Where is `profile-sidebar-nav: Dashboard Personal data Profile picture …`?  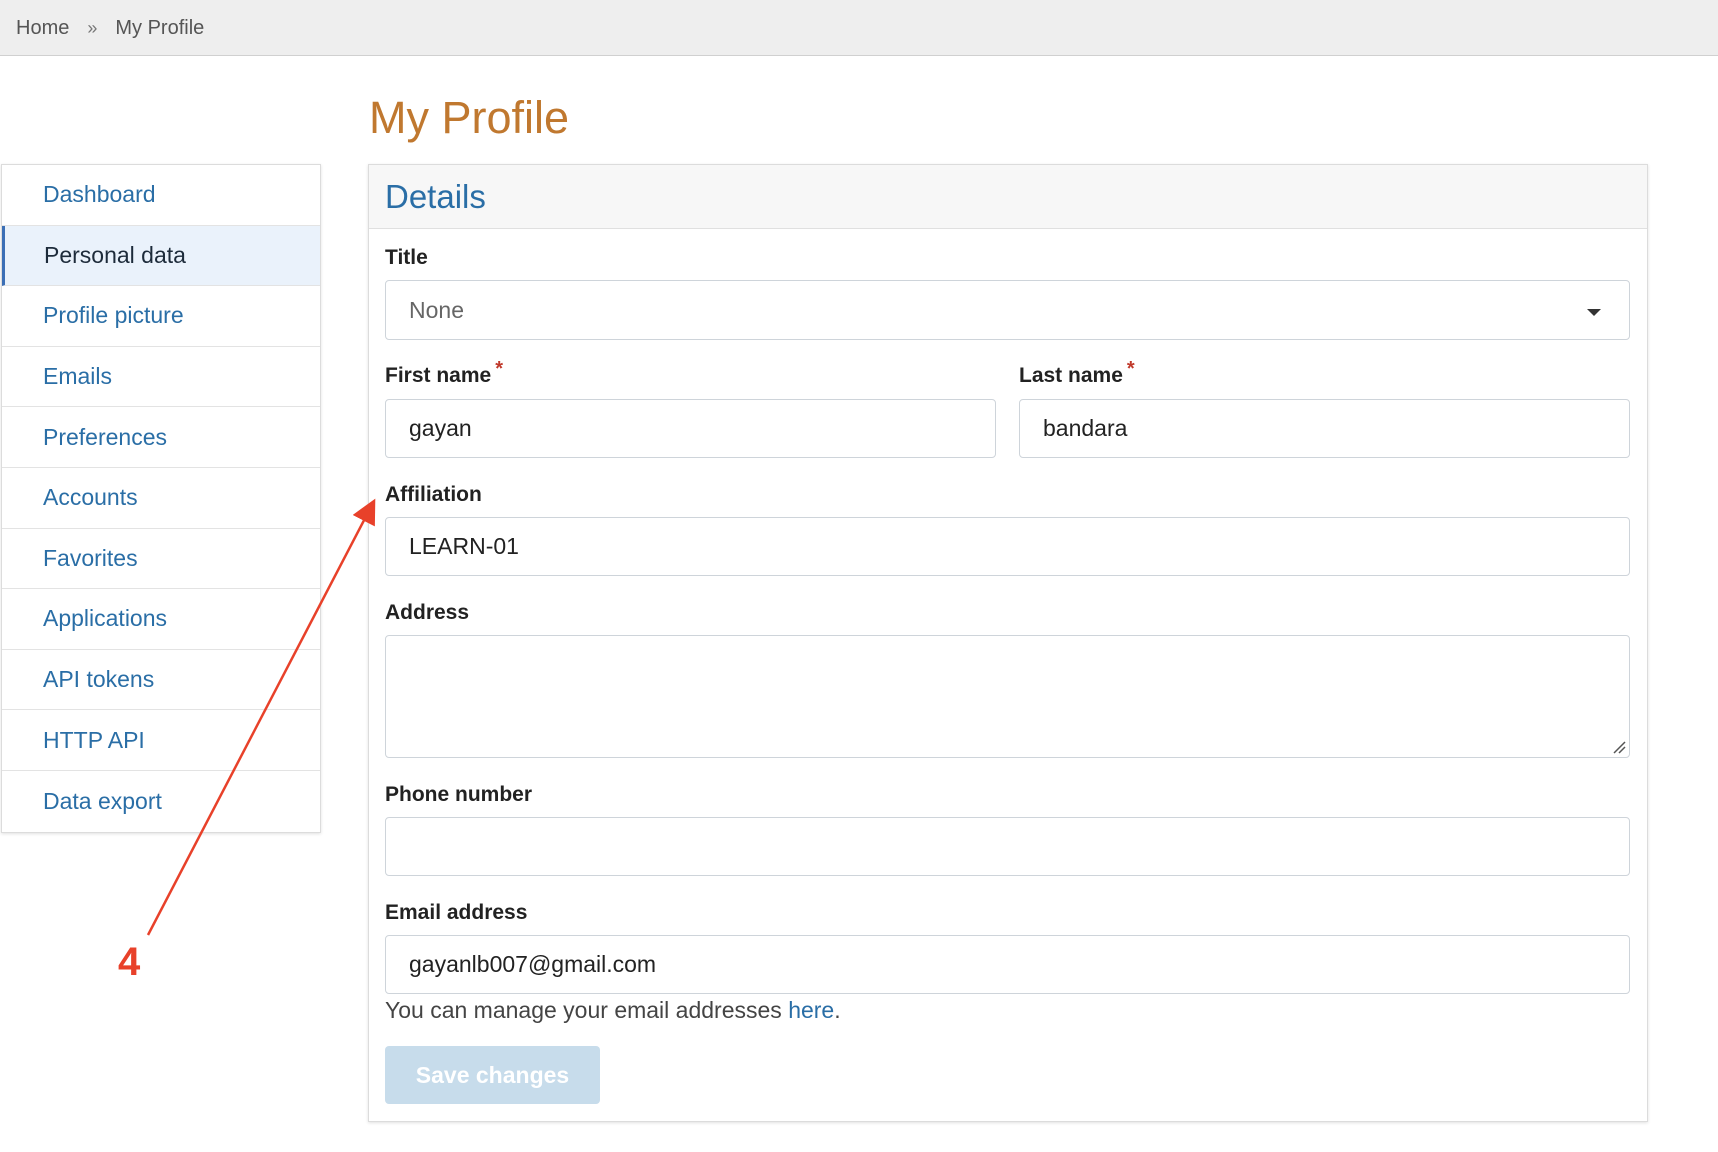 profile-sidebar-nav: Dashboard Personal data Profile picture … is located at coordinates (161, 498).